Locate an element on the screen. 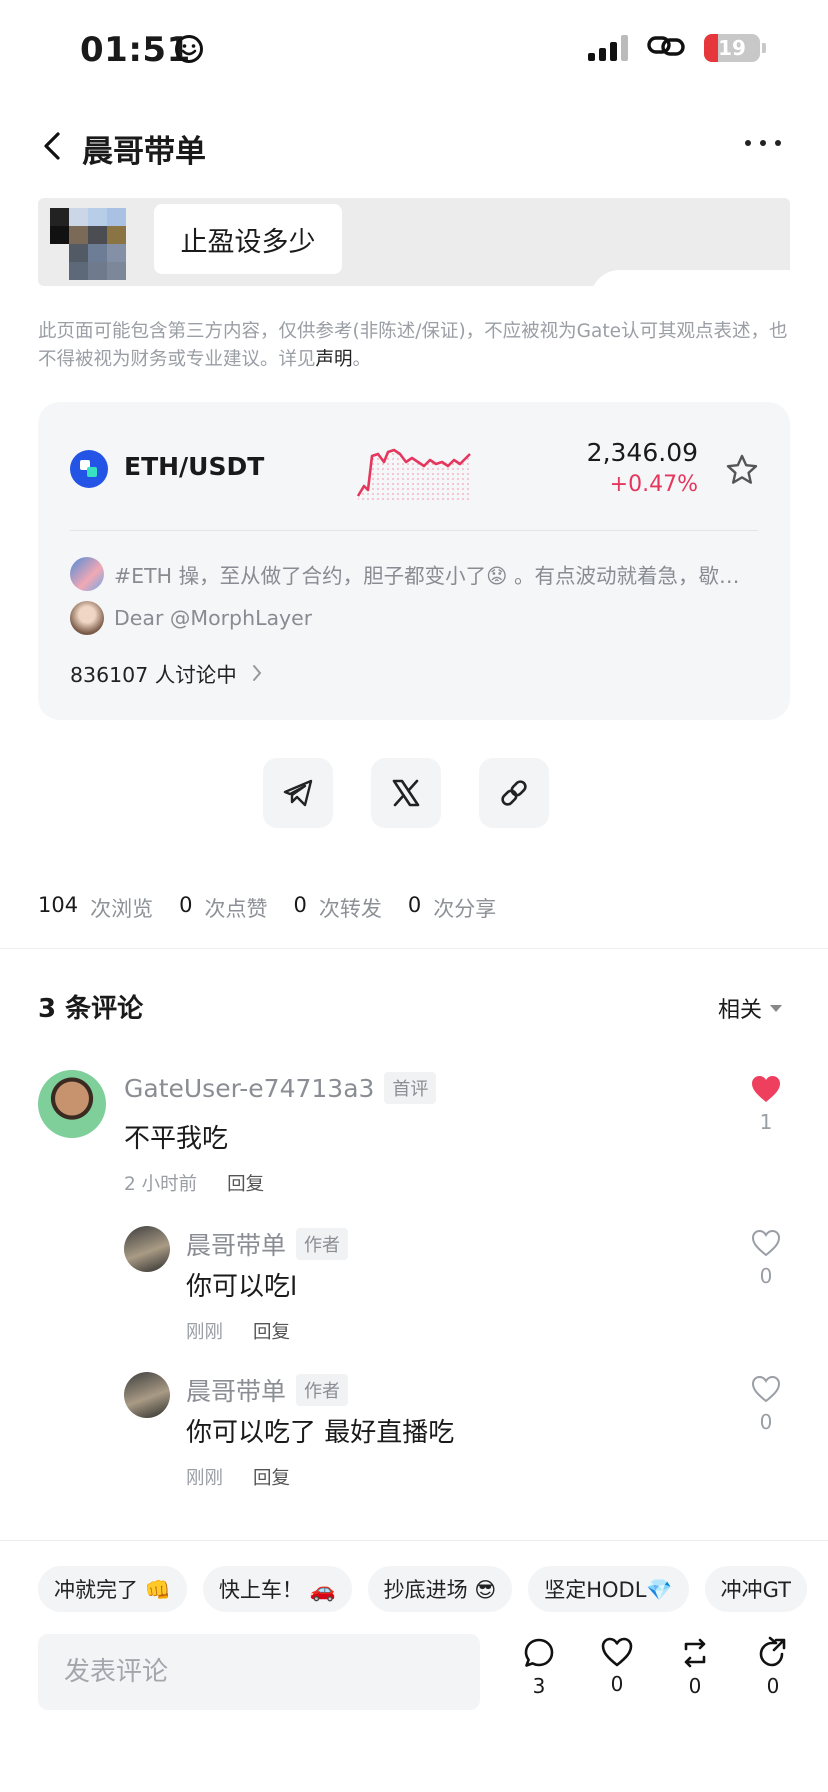 The height and width of the screenshot is (1792, 828). comment-text: 你可以吃了 最好直播吃 is located at coordinates (320, 1433).